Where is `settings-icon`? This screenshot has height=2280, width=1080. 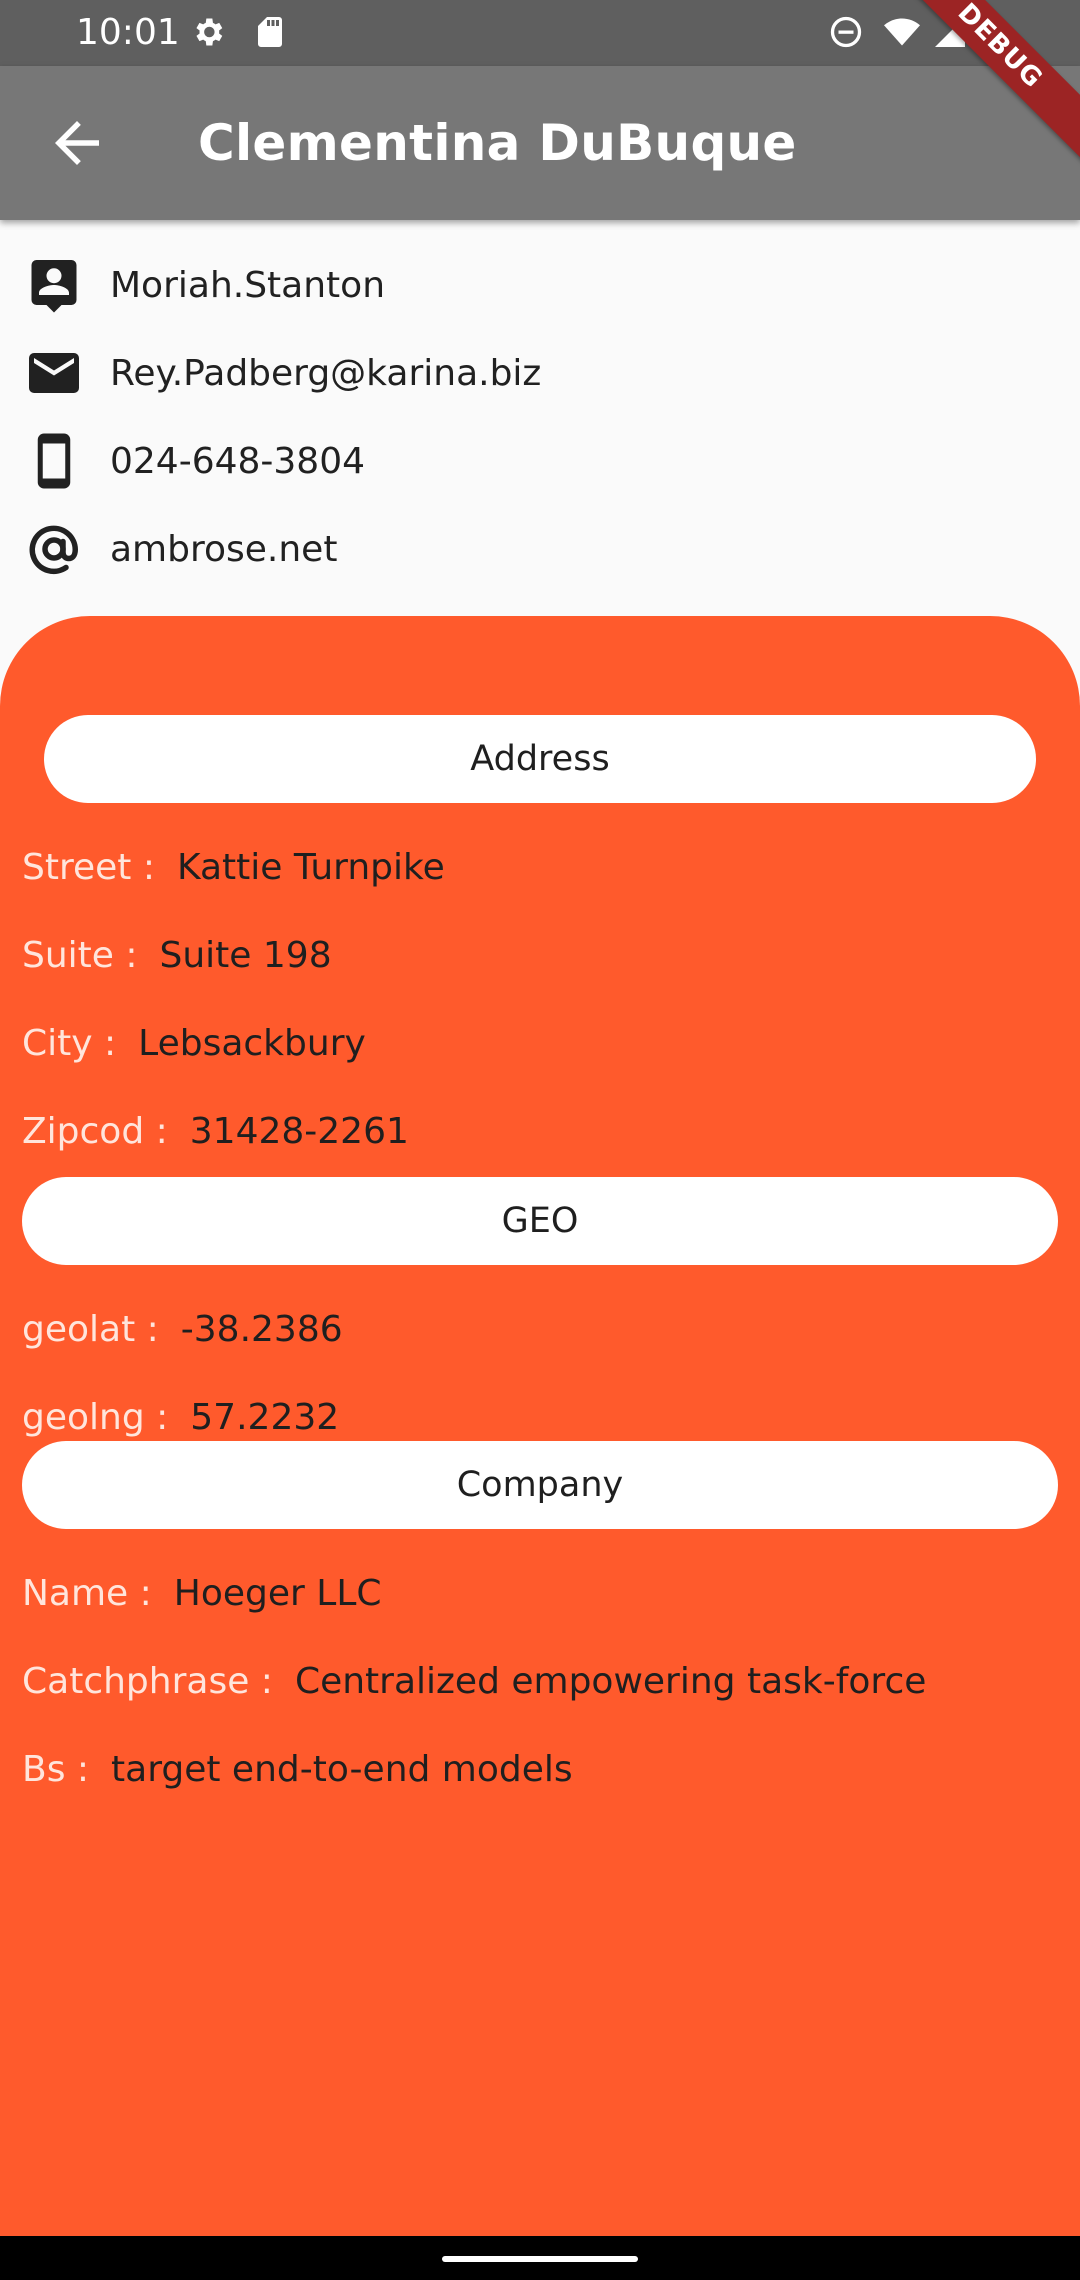 settings-icon is located at coordinates (209, 32).